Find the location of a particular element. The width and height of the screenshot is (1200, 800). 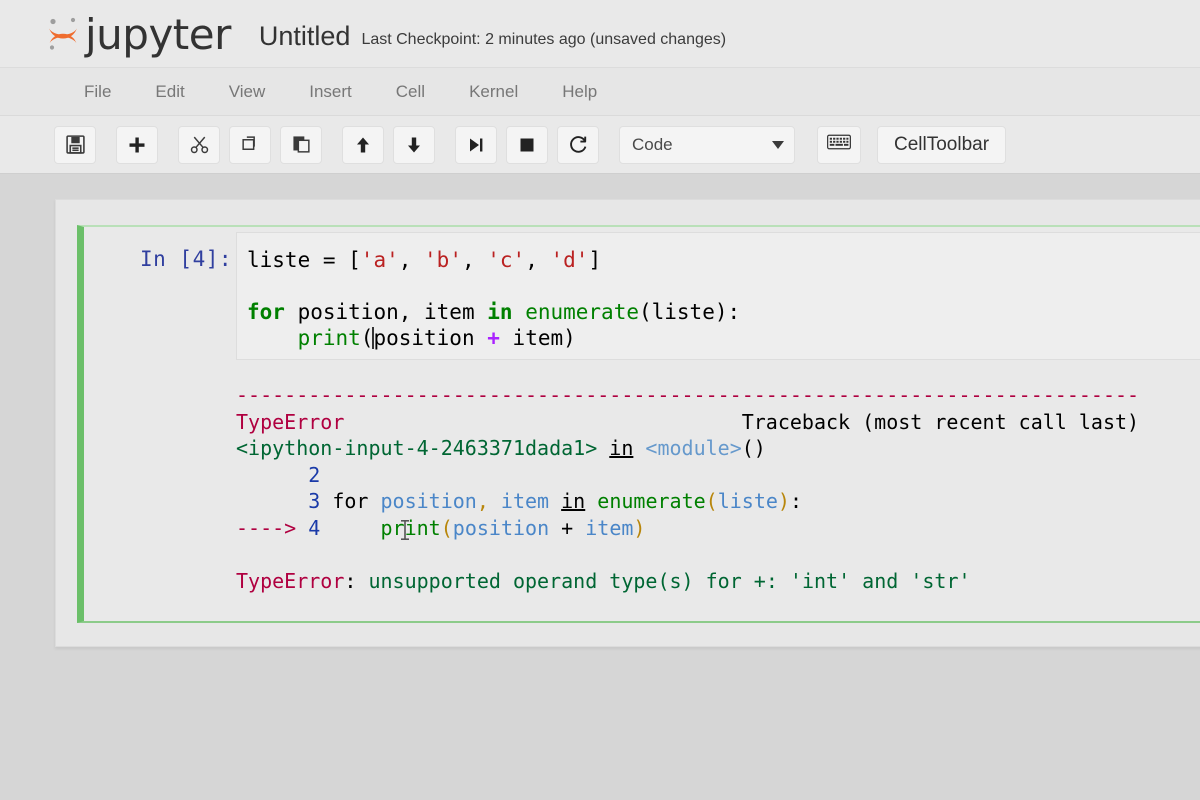

menu-item-cell: Cell is located at coordinates (410, 92).